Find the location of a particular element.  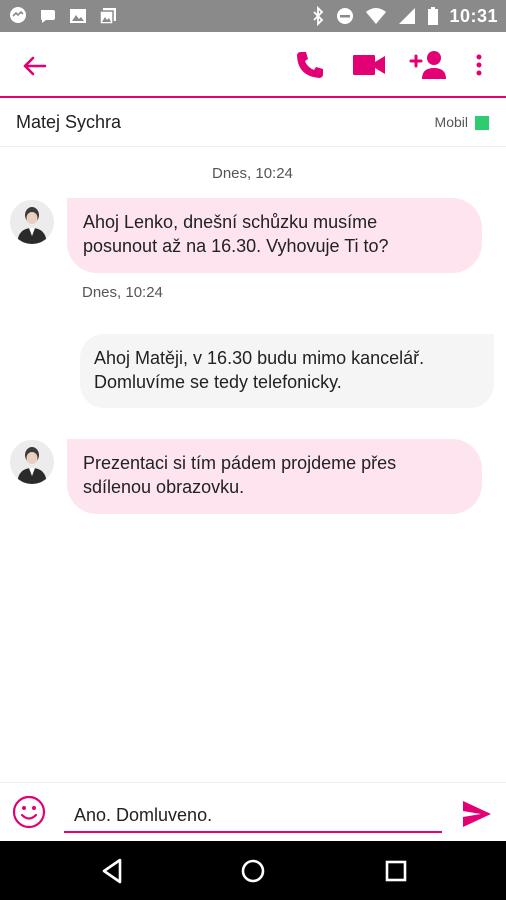

back-nav-icon is located at coordinates (112, 871).